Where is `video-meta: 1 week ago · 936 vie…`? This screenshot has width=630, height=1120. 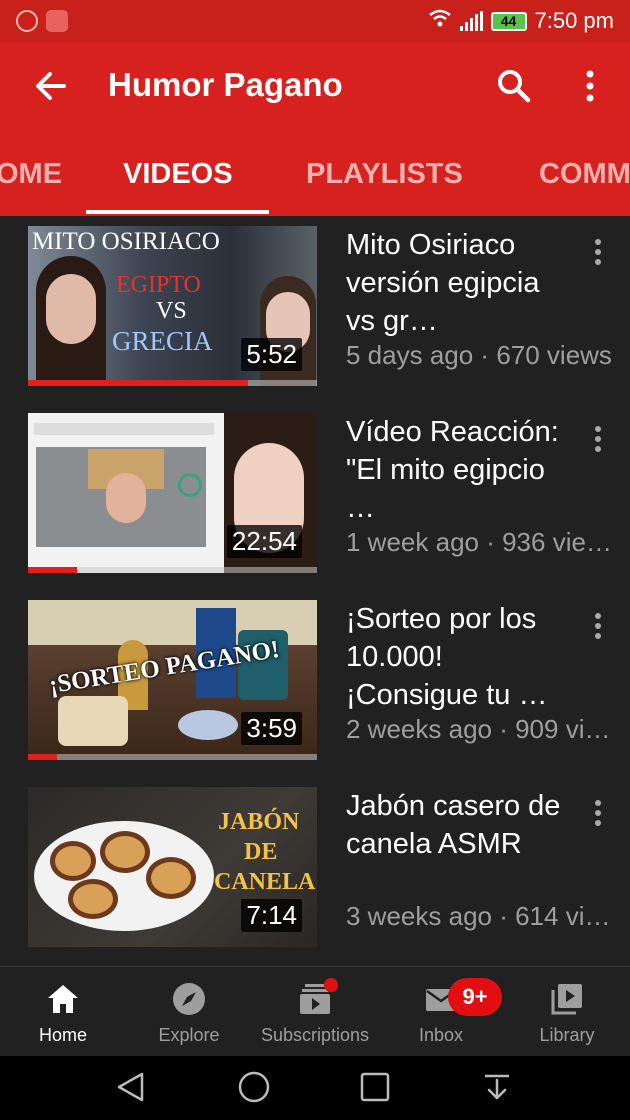
video-meta: 1 week ago · 936 vie… is located at coordinates (479, 542).